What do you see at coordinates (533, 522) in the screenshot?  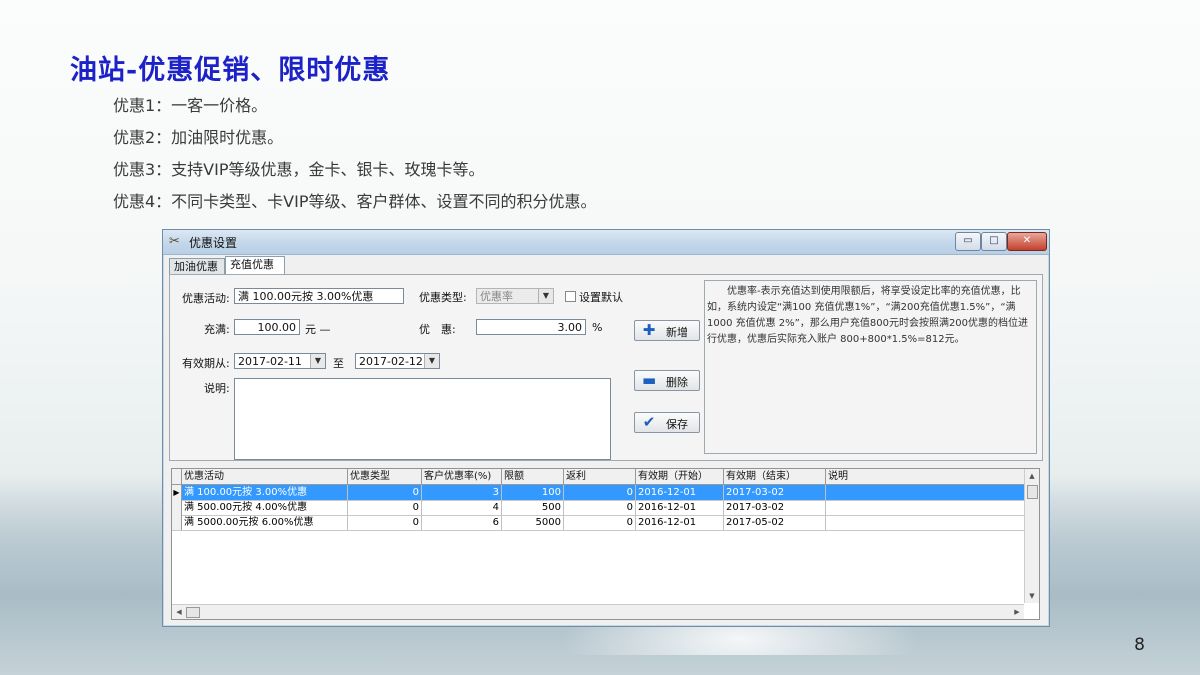 I see `cell-limit: 5000` at bounding box center [533, 522].